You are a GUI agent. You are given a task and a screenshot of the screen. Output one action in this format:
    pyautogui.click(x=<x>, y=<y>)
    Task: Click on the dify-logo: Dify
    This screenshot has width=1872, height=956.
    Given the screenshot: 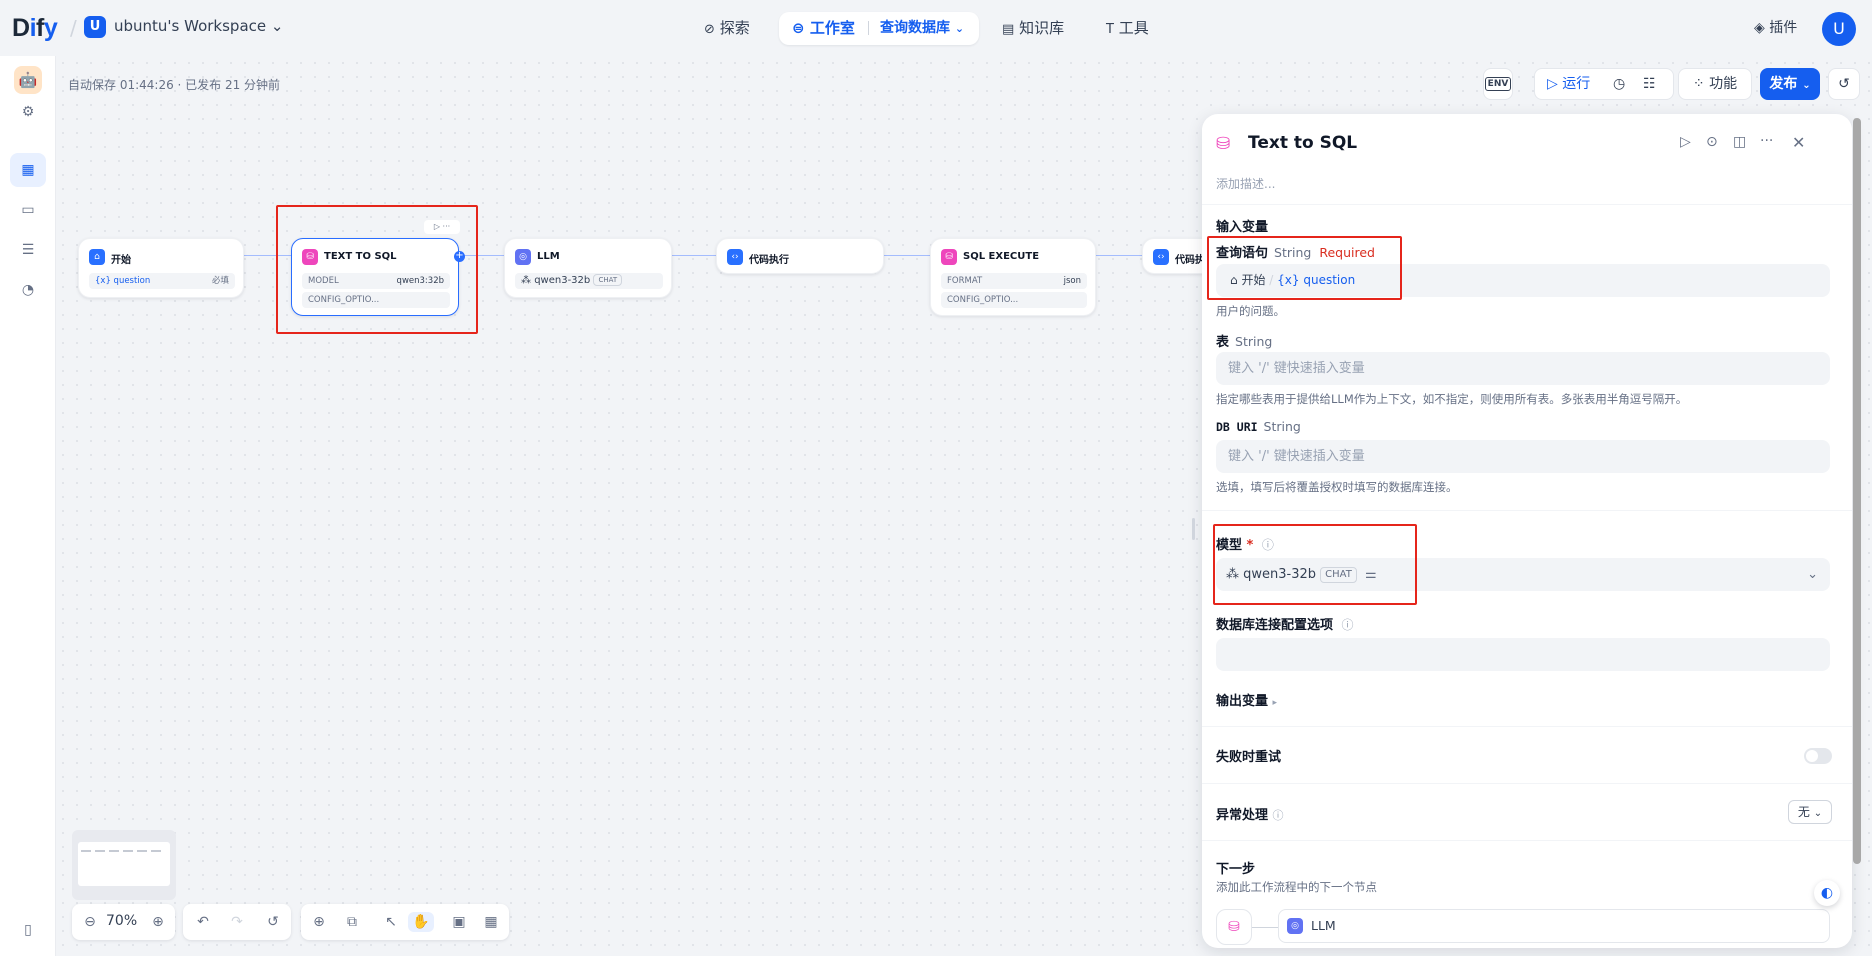 What is the action you would take?
    pyautogui.click(x=35, y=28)
    